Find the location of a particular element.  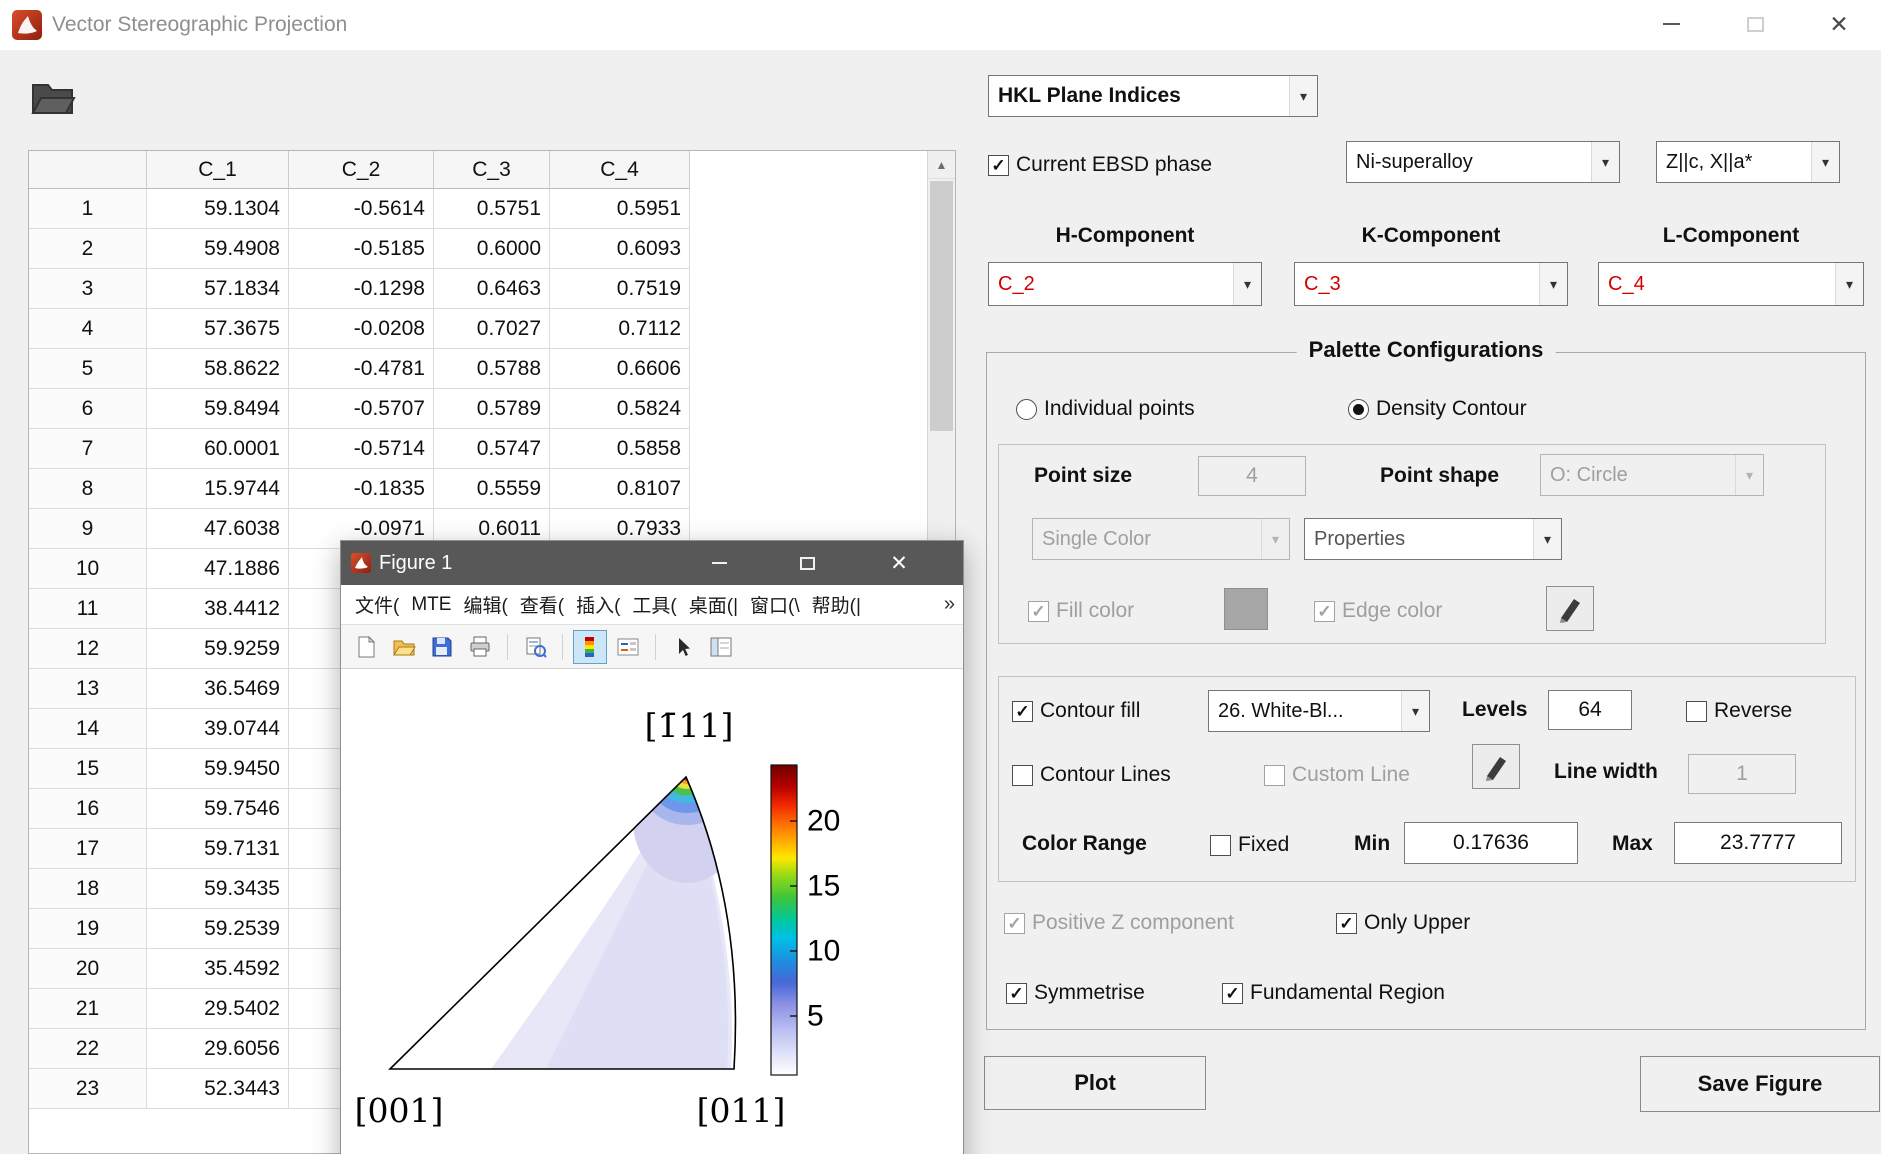

row-number-cell: 20 is located at coordinates (88, 969).